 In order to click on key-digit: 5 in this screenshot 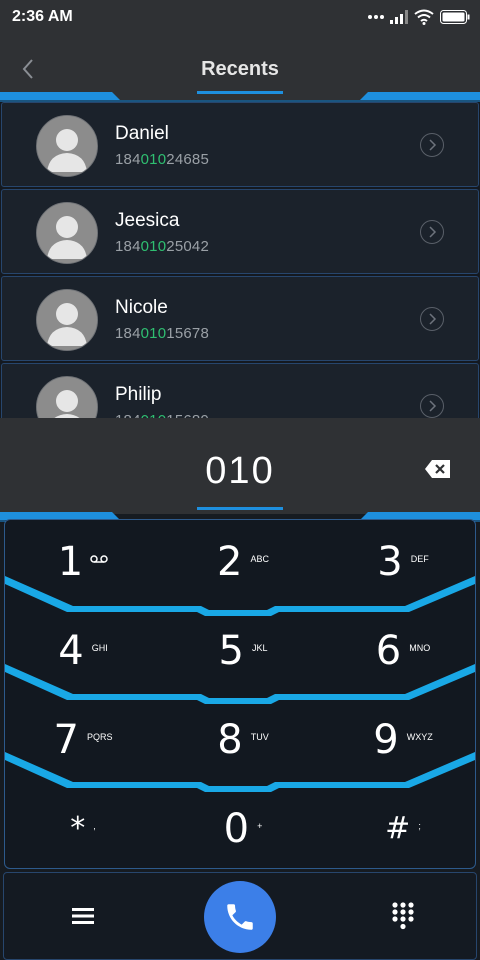, I will do `click(231, 651)`.